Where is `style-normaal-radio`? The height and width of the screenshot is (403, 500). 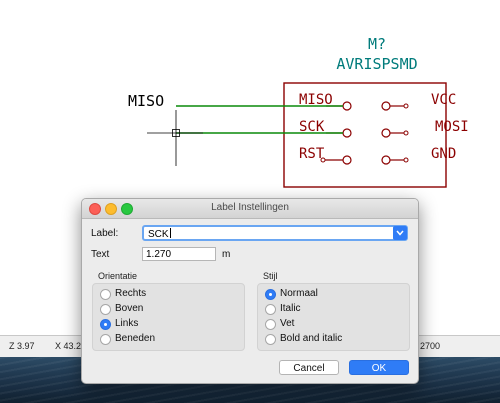
style-normaal-radio is located at coordinates (270, 294).